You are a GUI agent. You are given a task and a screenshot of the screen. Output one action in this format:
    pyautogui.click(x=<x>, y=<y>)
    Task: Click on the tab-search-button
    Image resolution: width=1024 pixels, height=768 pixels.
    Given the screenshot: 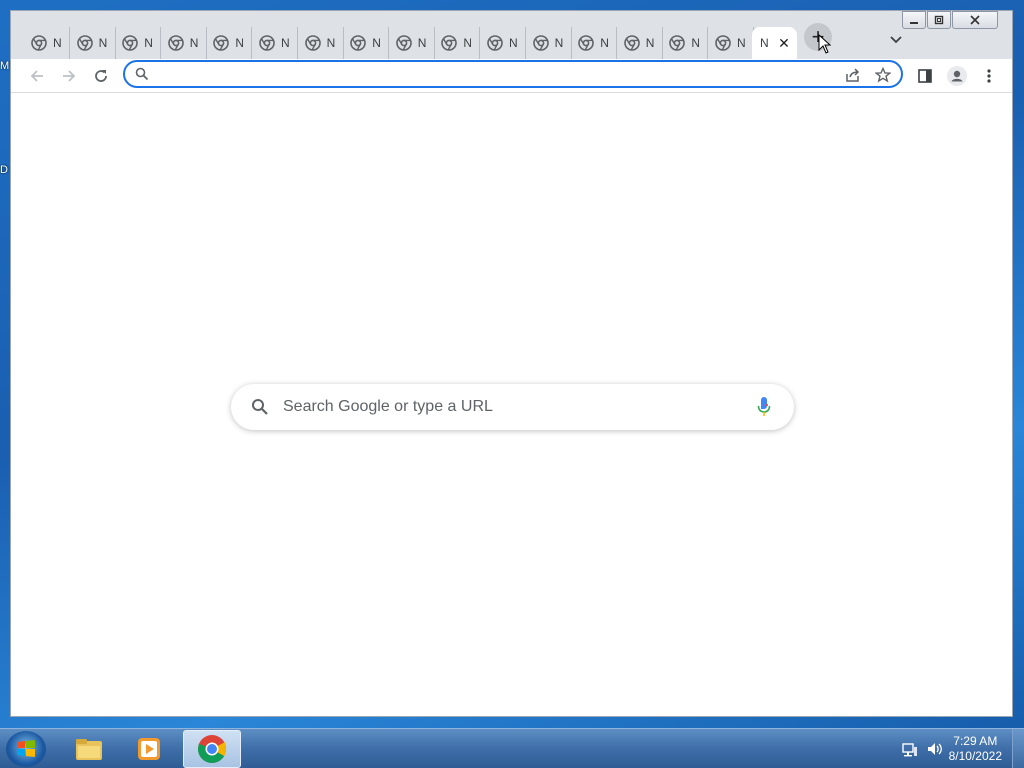 What is the action you would take?
    pyautogui.click(x=896, y=40)
    